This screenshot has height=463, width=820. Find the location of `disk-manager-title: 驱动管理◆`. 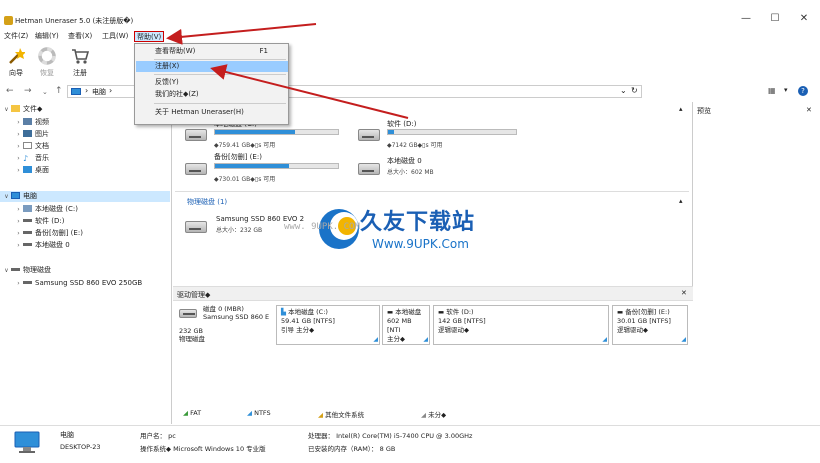

disk-manager-title: 驱动管理◆ is located at coordinates (194, 295).